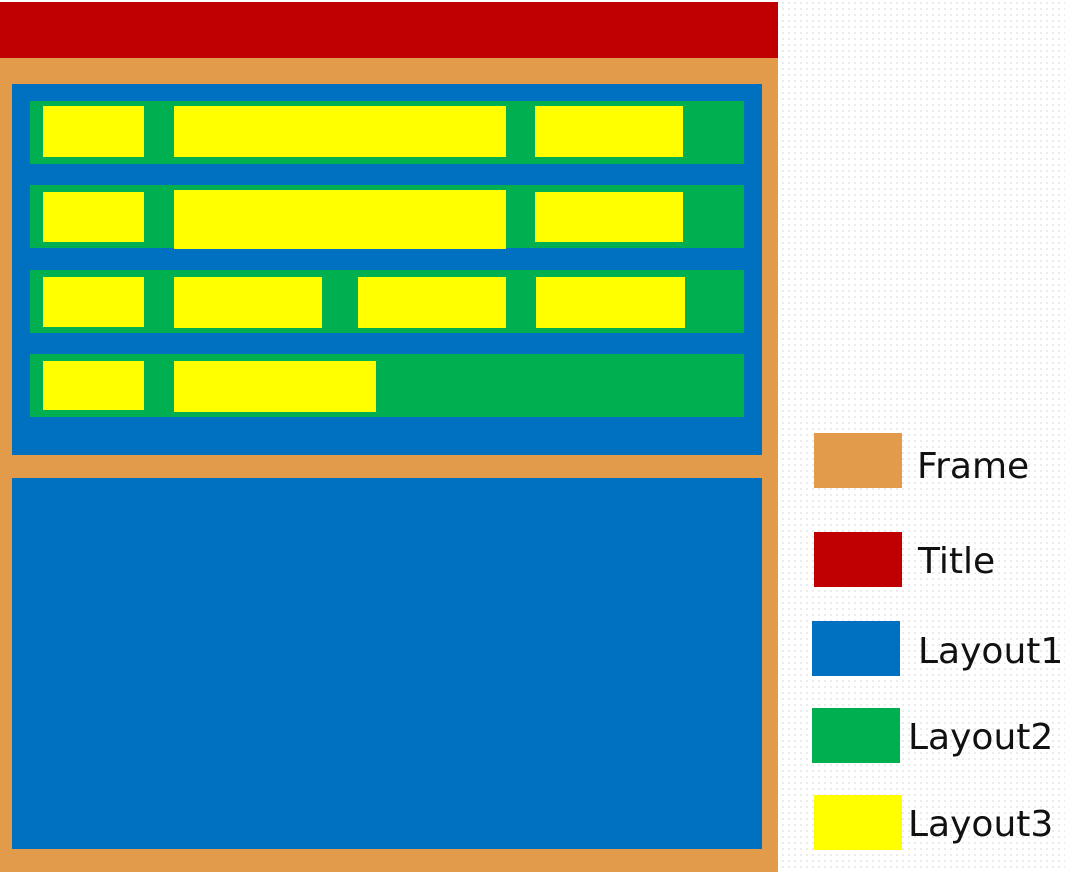  Describe the element at coordinates (610, 302) in the screenshot. I see `layout3-cell-r3-c4` at that location.